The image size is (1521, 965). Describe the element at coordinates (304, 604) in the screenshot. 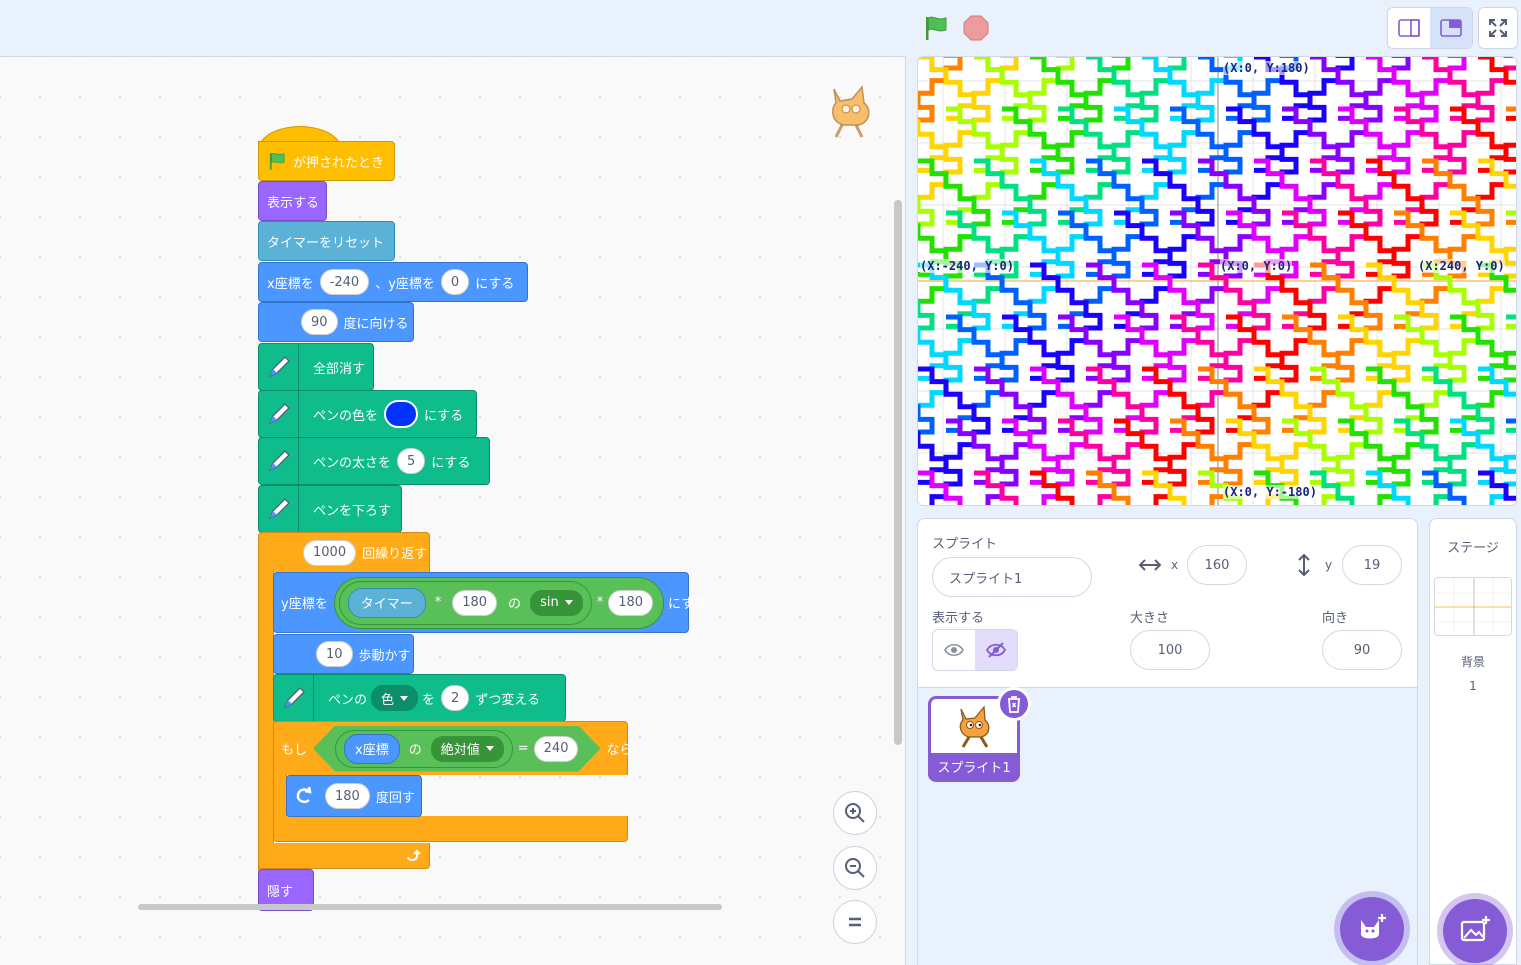

I see `set-y-label: y座標を` at that location.